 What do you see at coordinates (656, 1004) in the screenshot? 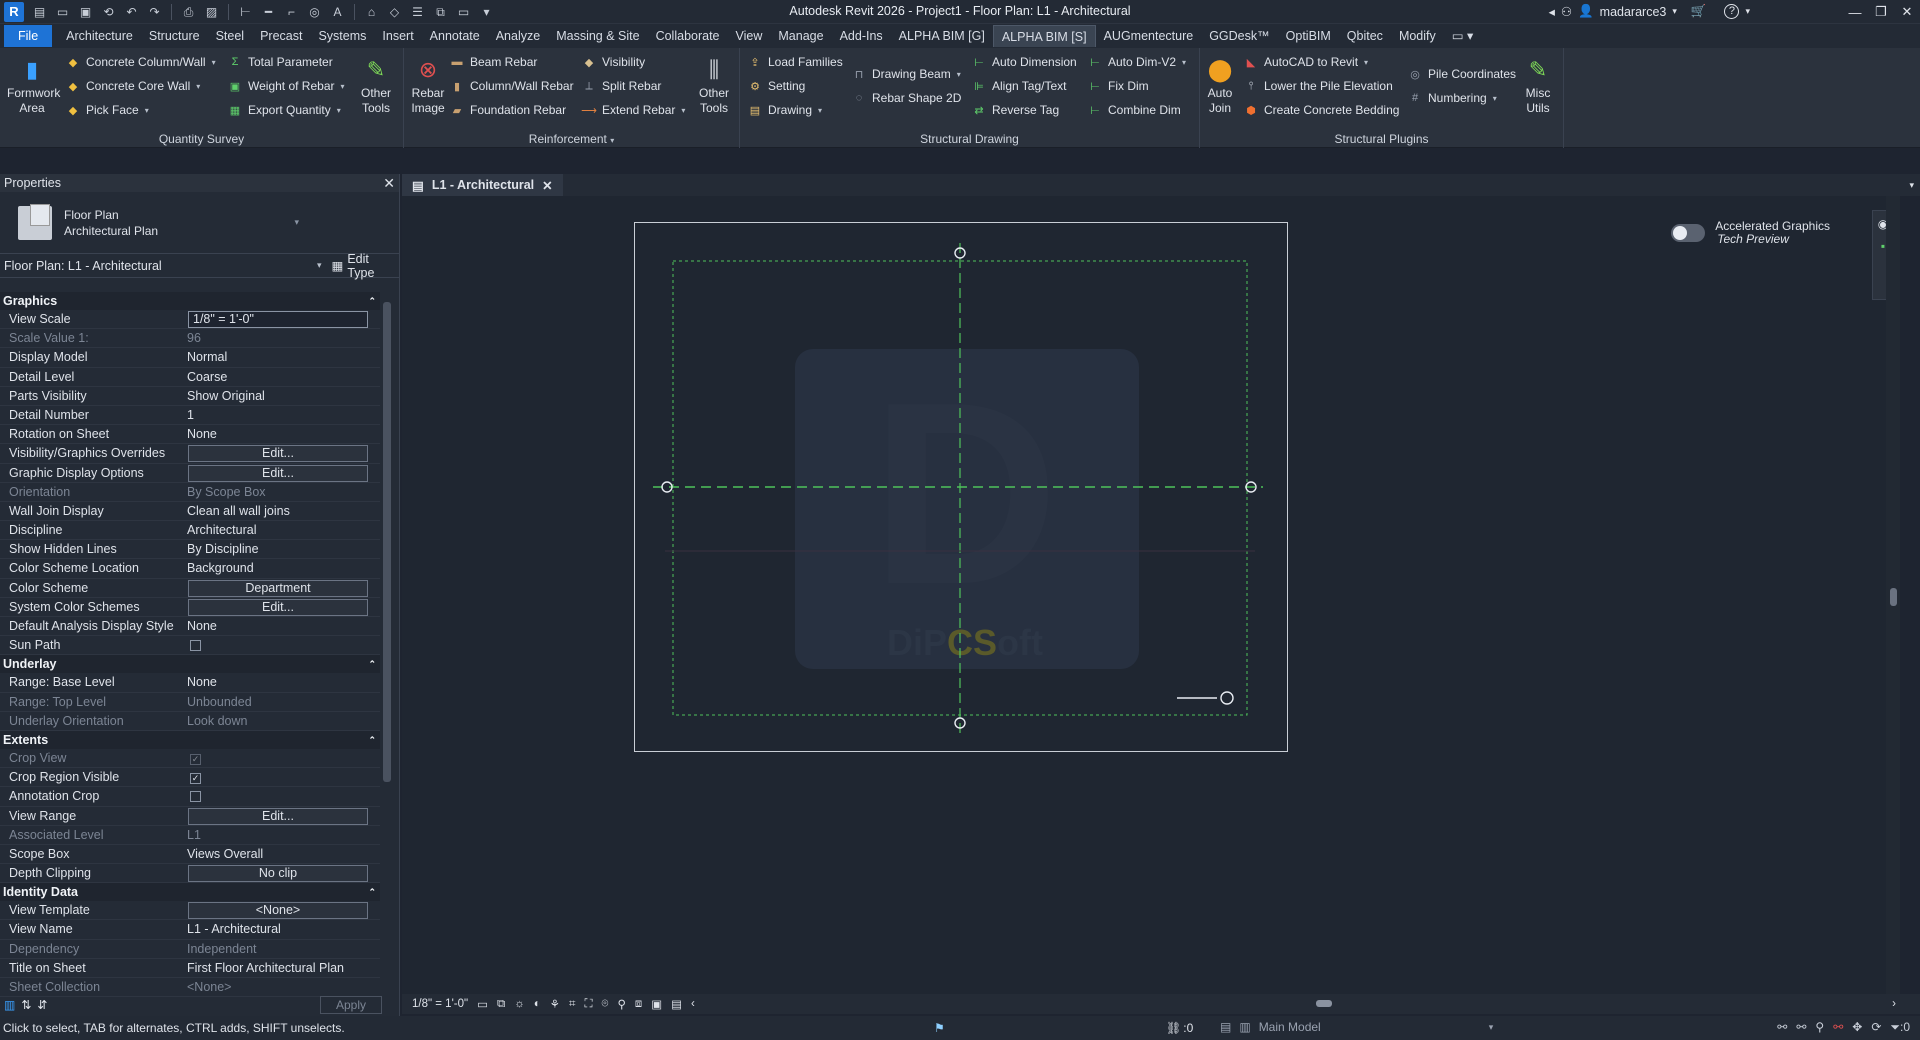
I see `analytical-model-icon: ▣` at bounding box center [656, 1004].